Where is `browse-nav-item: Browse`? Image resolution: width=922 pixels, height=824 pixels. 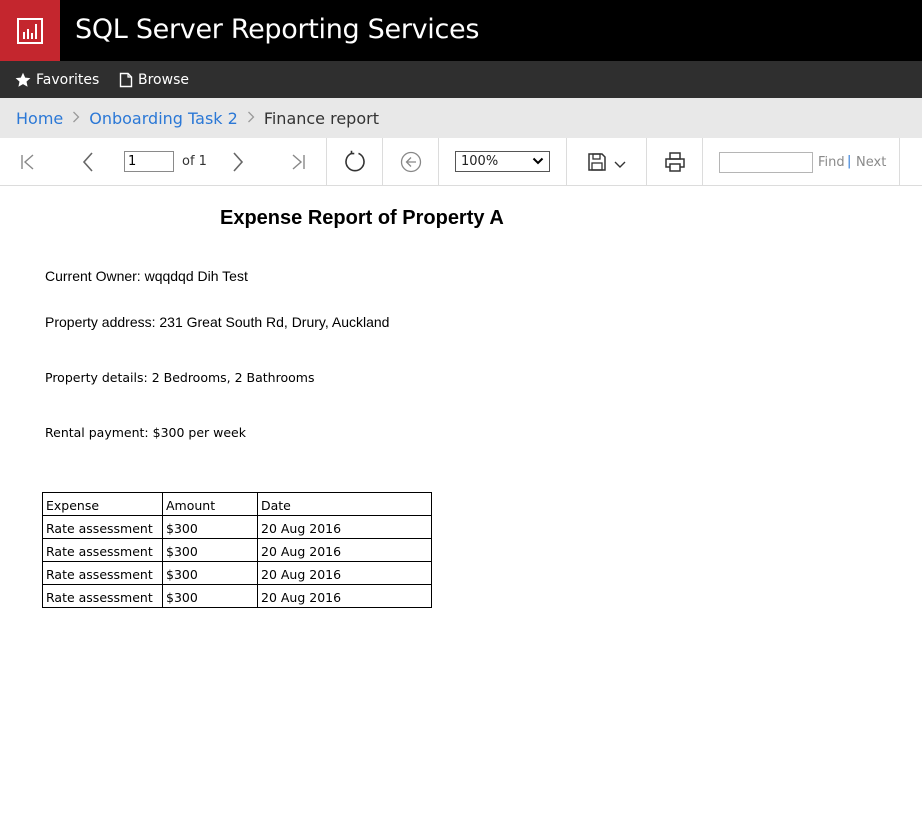
browse-nav-item: Browse is located at coordinates (154, 79).